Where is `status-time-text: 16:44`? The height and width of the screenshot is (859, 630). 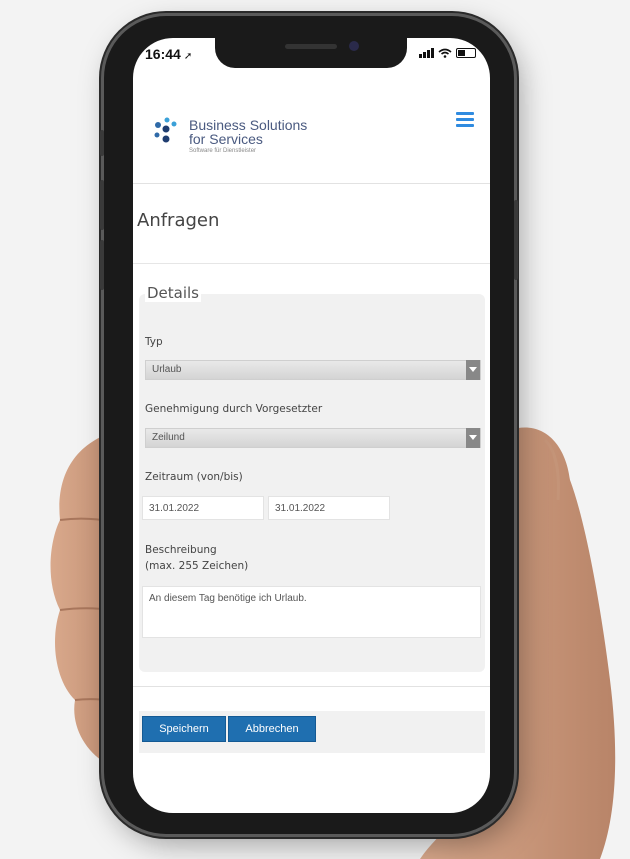
status-time-text: 16:44 is located at coordinates (163, 54).